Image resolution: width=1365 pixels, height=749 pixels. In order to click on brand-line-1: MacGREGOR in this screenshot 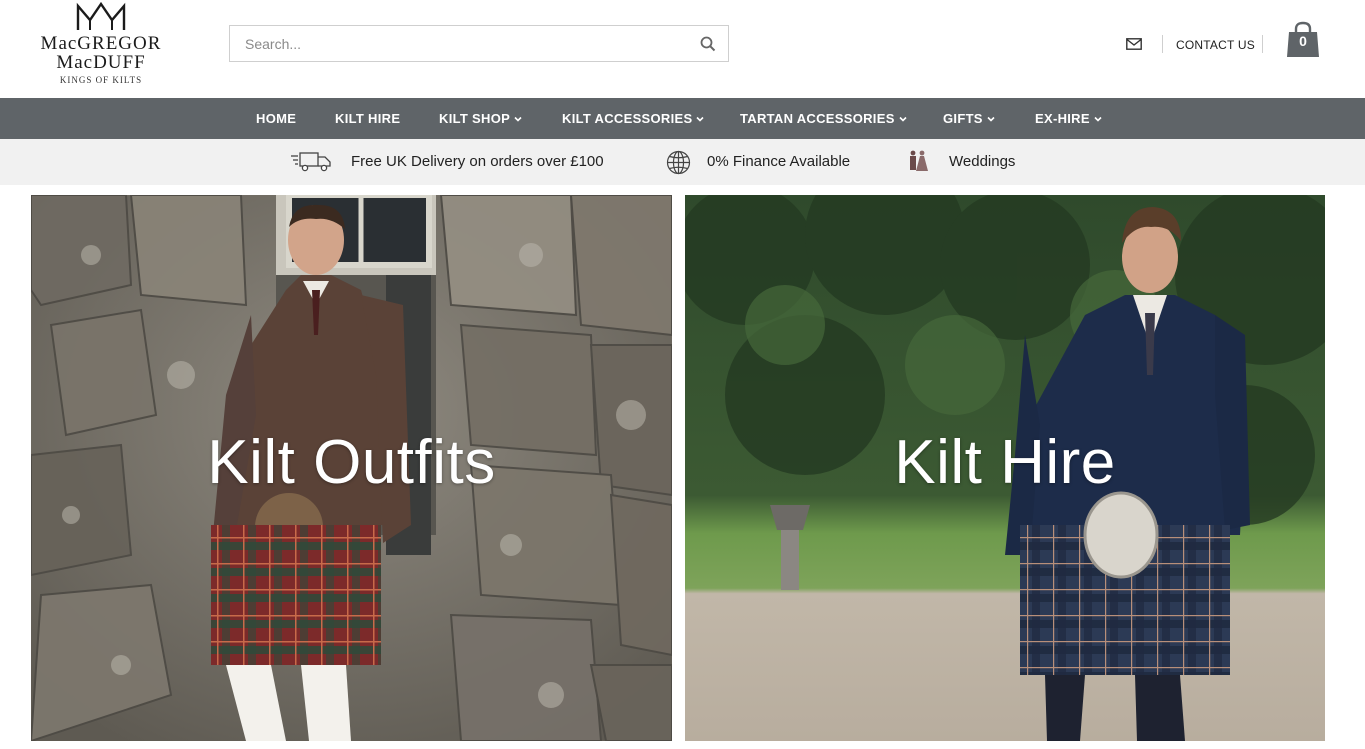, I will do `click(101, 43)`.